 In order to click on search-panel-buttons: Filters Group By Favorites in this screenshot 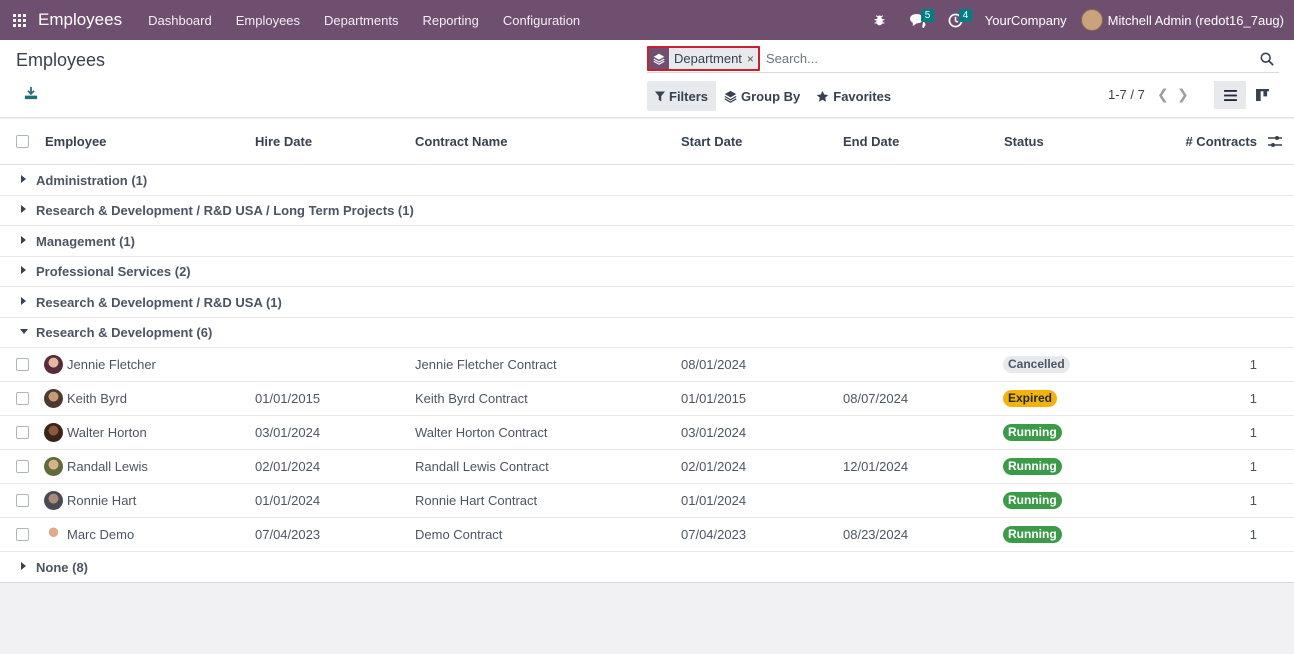, I will do `click(773, 96)`.